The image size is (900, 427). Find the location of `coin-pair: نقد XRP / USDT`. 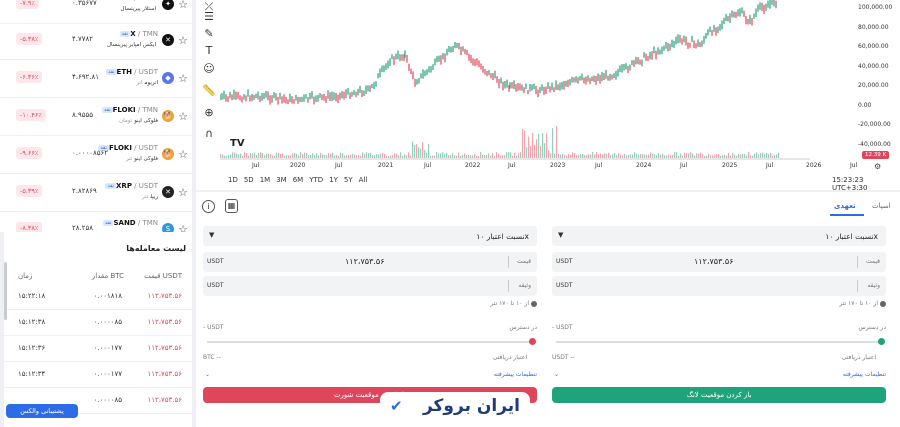

coin-pair: نقد XRP / USDT is located at coordinates (130, 186).